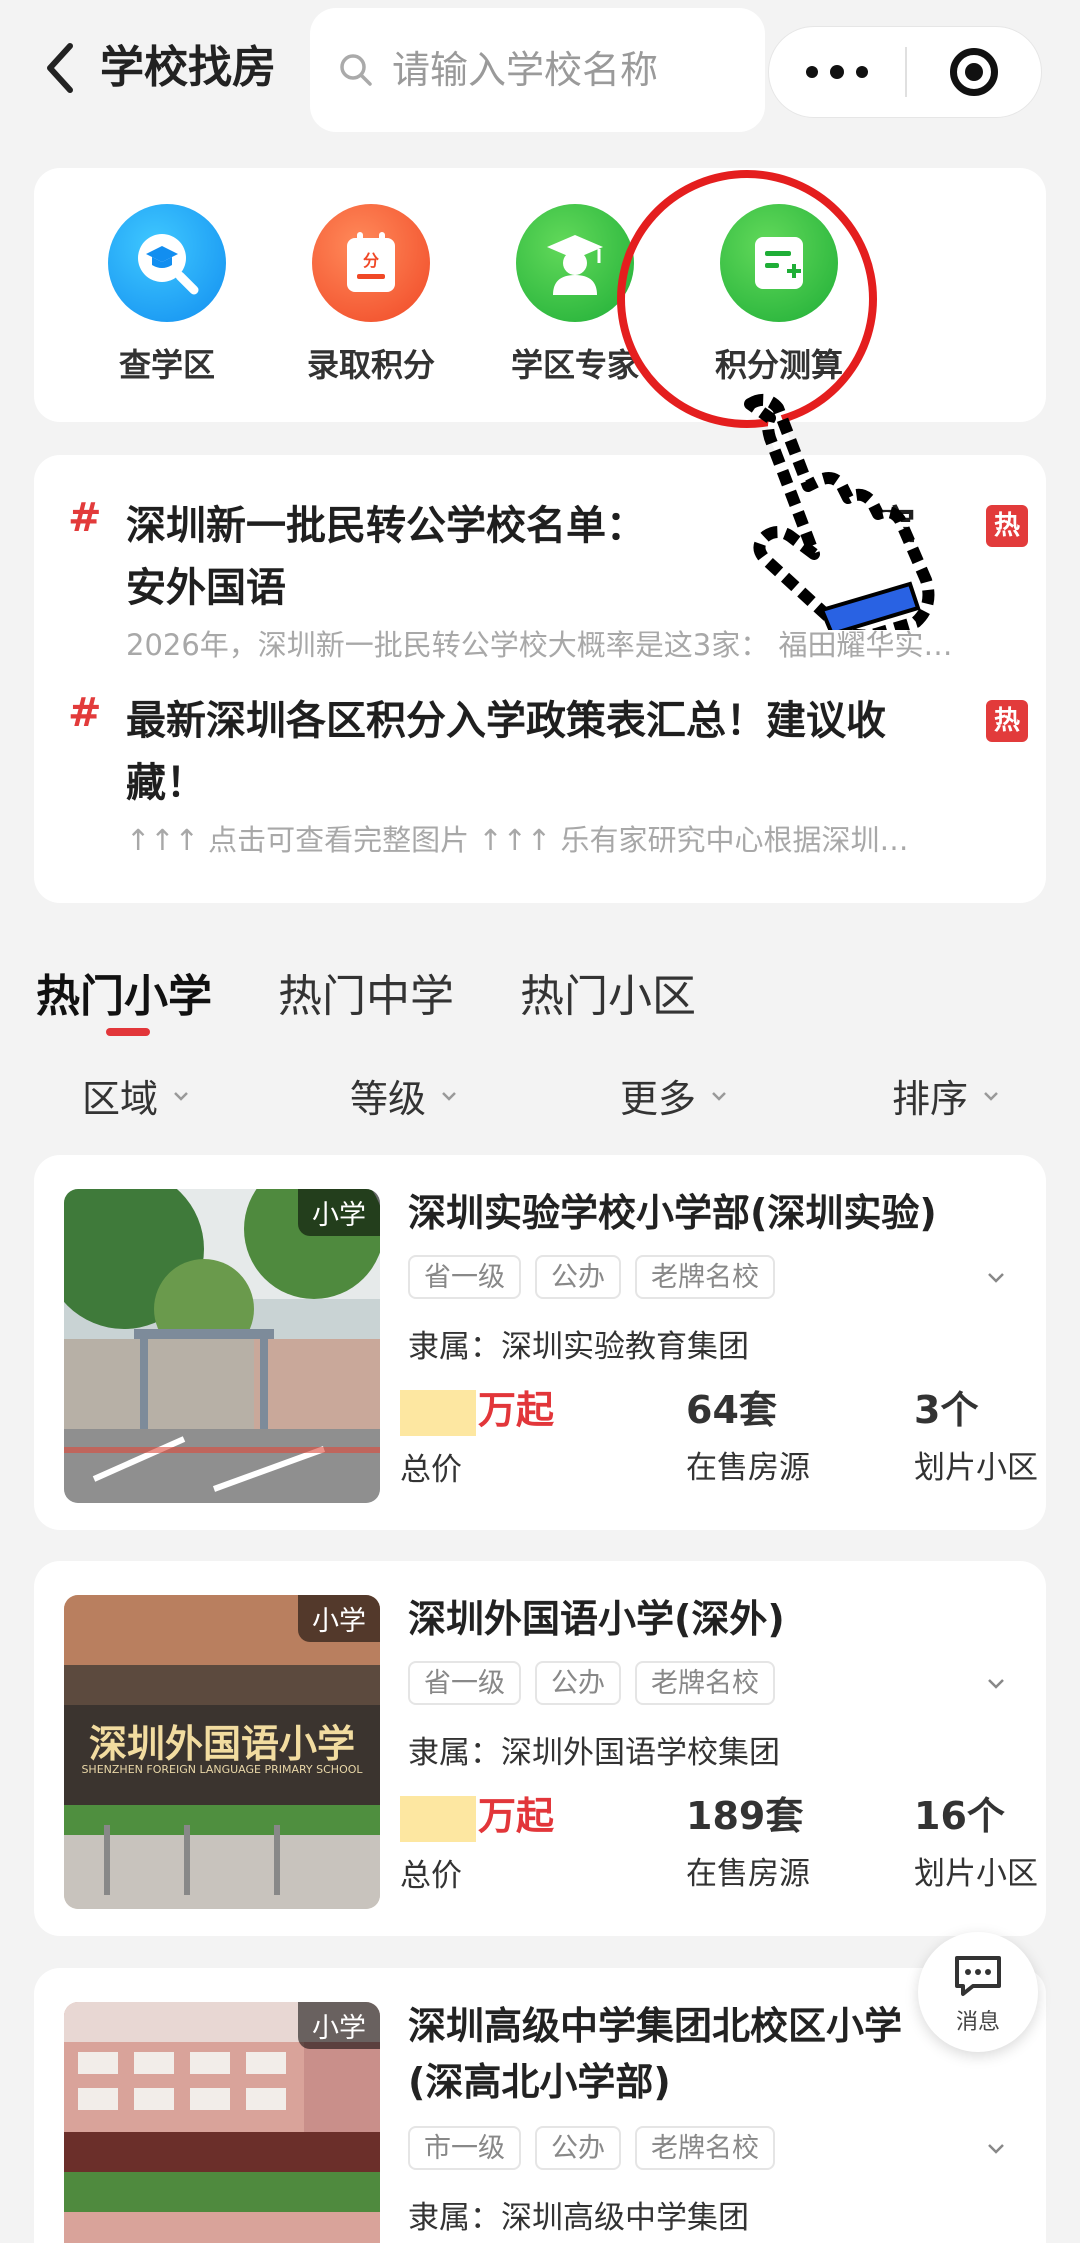 The height and width of the screenshot is (2243, 1080). I want to click on photo-sign-english: SHENZHEN FOREIGN LANGUAGE PRIMARY SCHOOL, so click(222, 1769).